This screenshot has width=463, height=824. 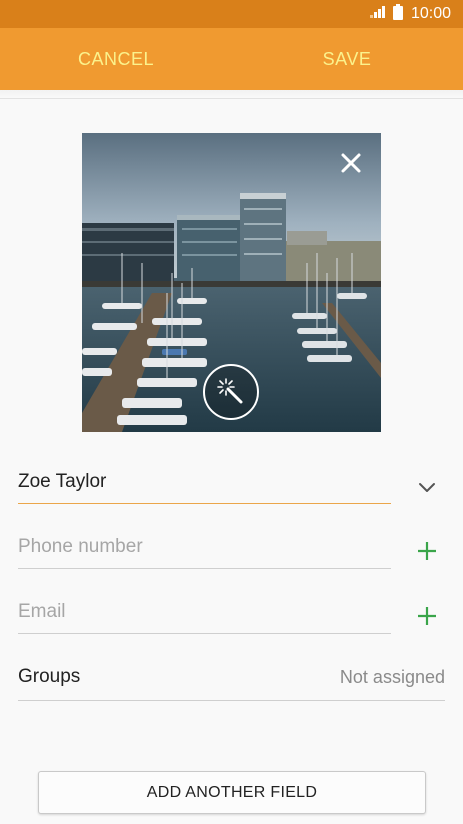 What do you see at coordinates (231, 392) in the screenshot?
I see `magic-wand-icon` at bounding box center [231, 392].